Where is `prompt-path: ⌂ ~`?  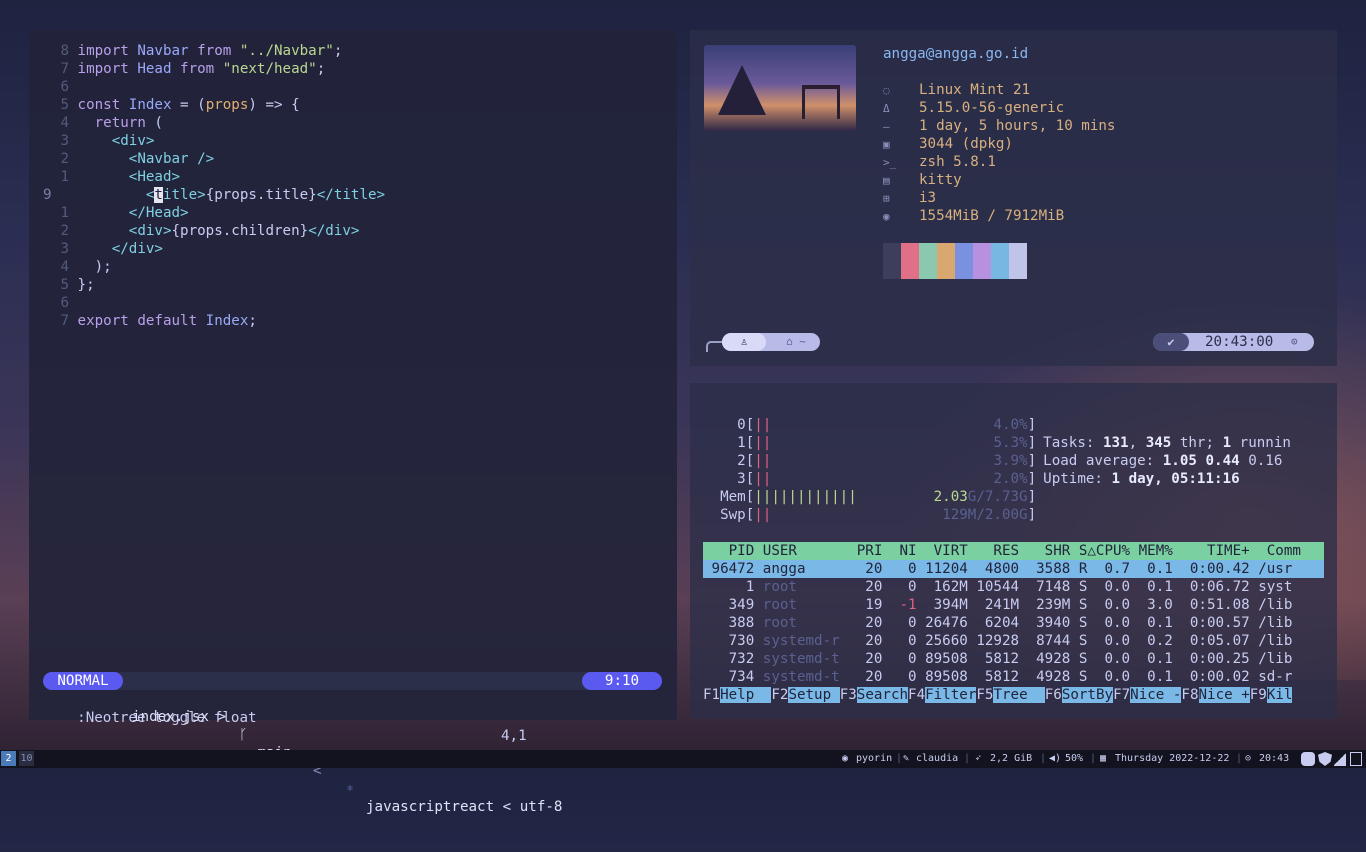 prompt-path: ⌂ ~ is located at coordinates (796, 341).